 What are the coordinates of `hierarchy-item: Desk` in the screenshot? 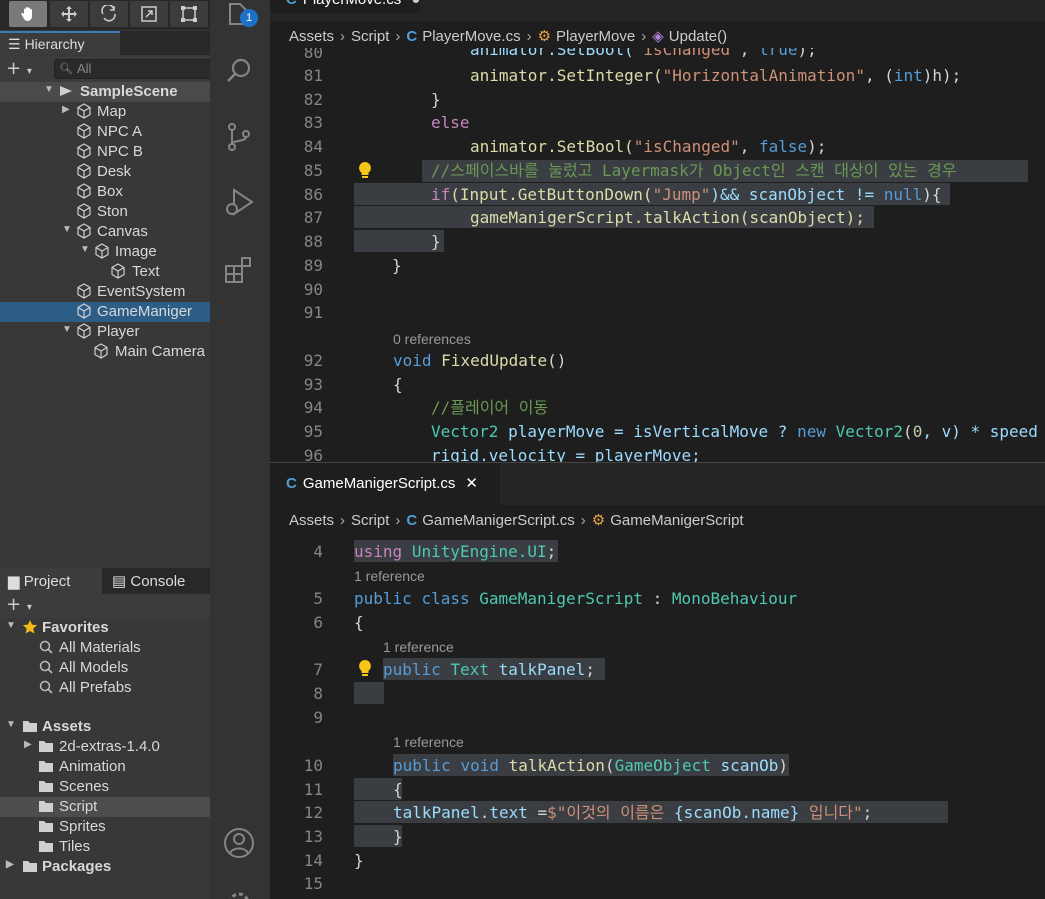 It's located at (105, 172).